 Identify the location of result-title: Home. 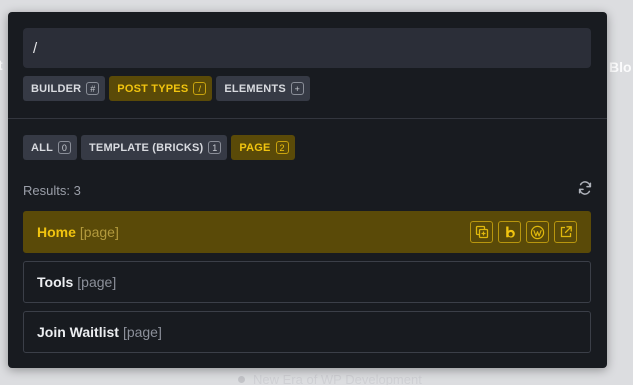
(56, 232).